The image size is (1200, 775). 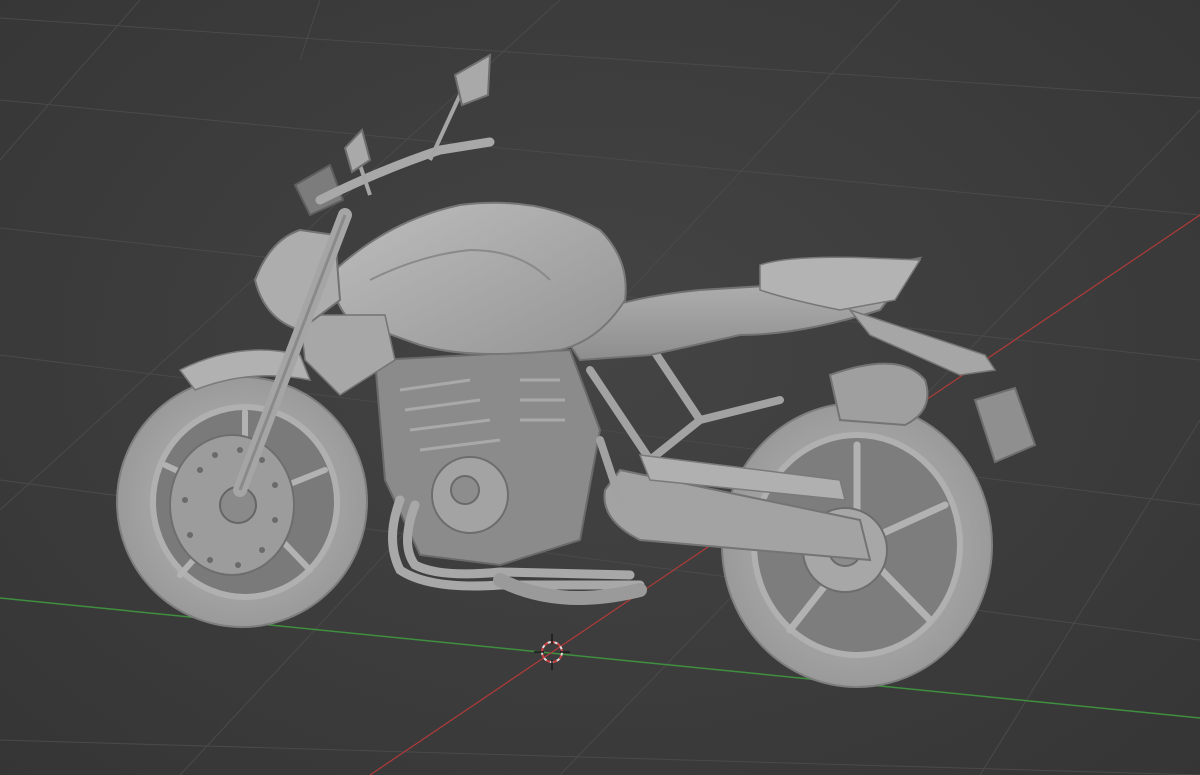 What do you see at coordinates (357, 151) in the screenshot?
I see `mirror-left` at bounding box center [357, 151].